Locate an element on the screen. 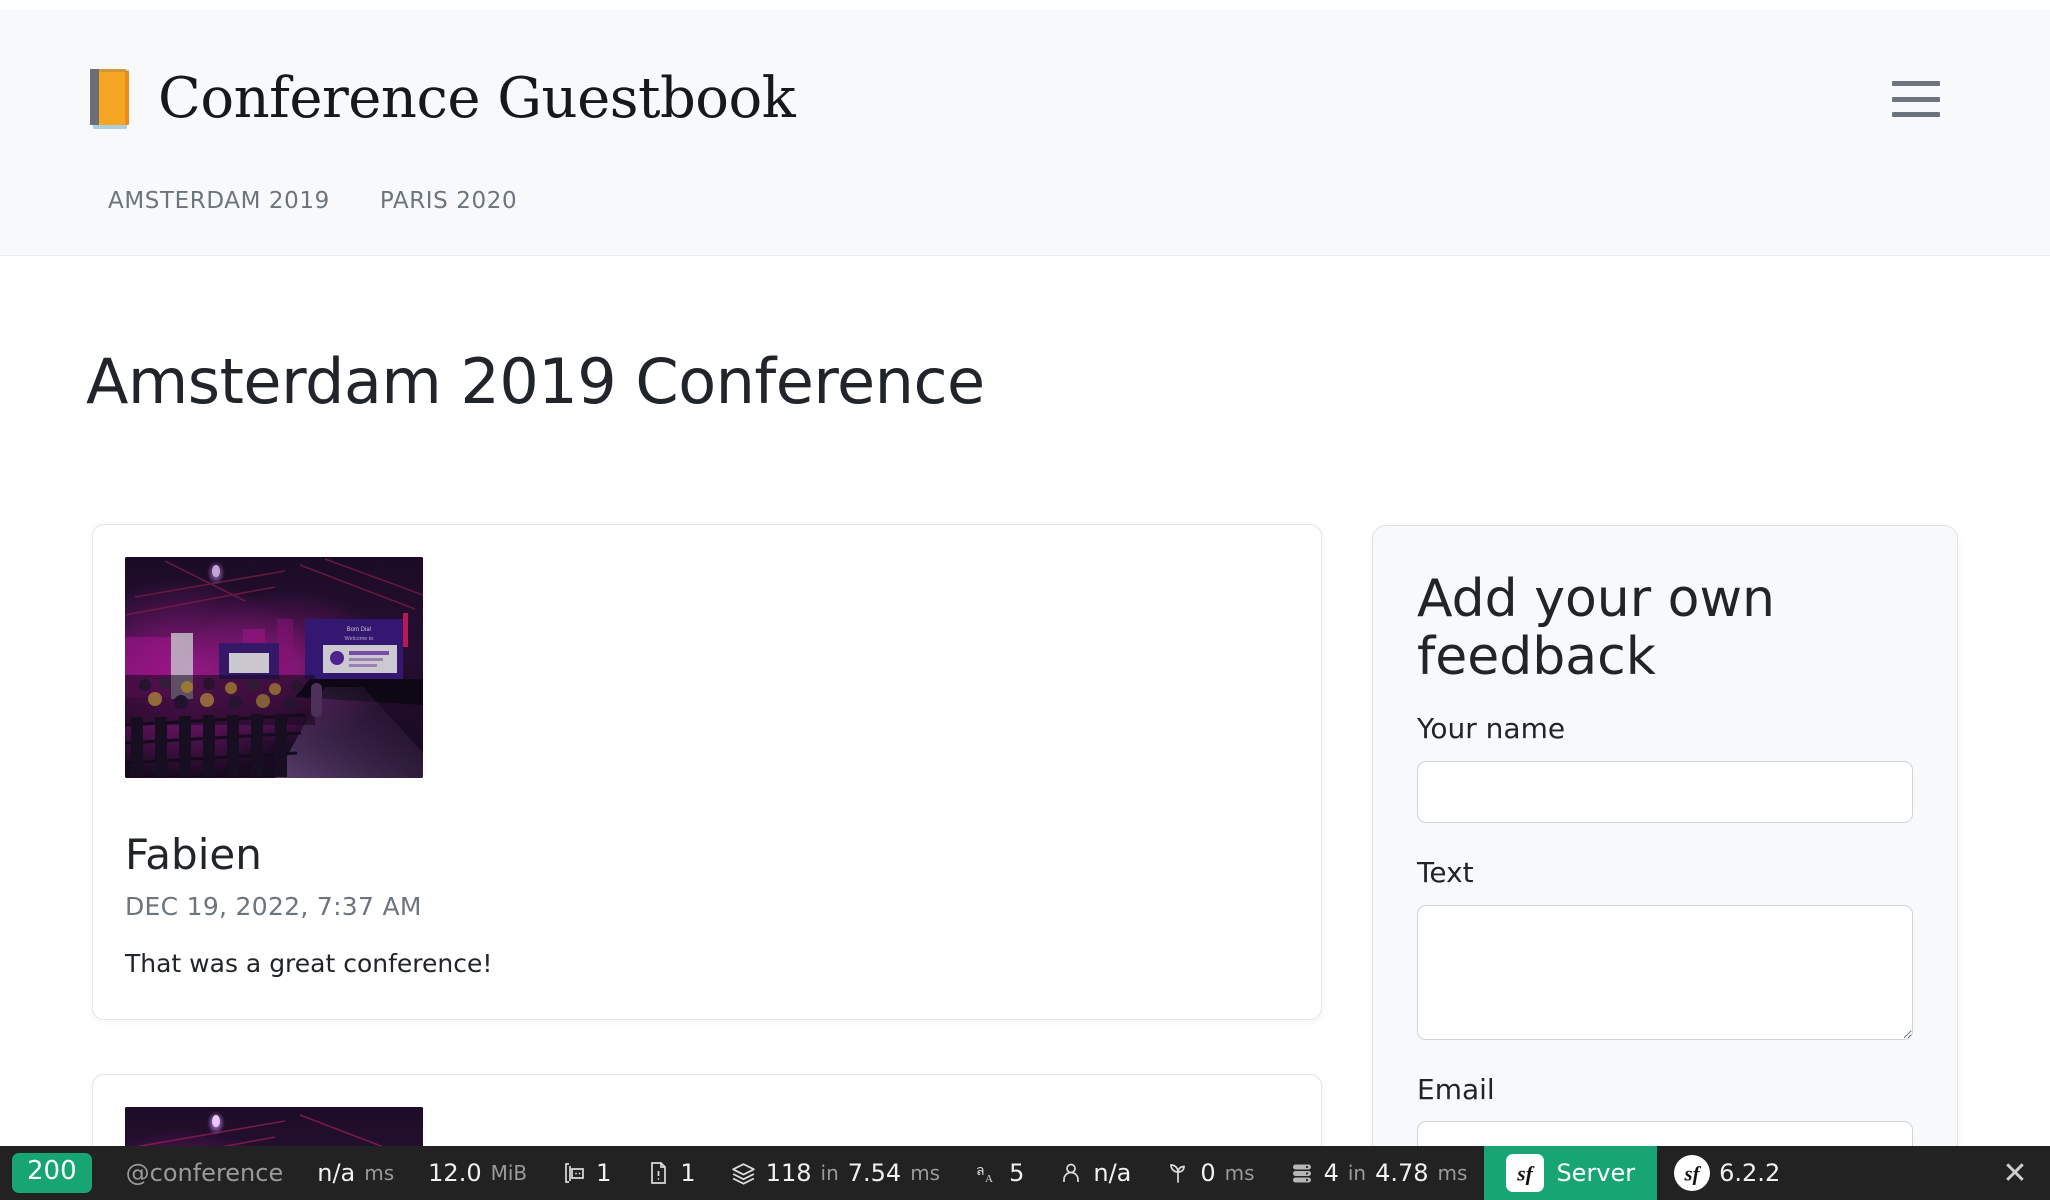 This screenshot has height=1200, width=2050. nav-item-paris-2020: PARIS 2020 is located at coordinates (448, 201).